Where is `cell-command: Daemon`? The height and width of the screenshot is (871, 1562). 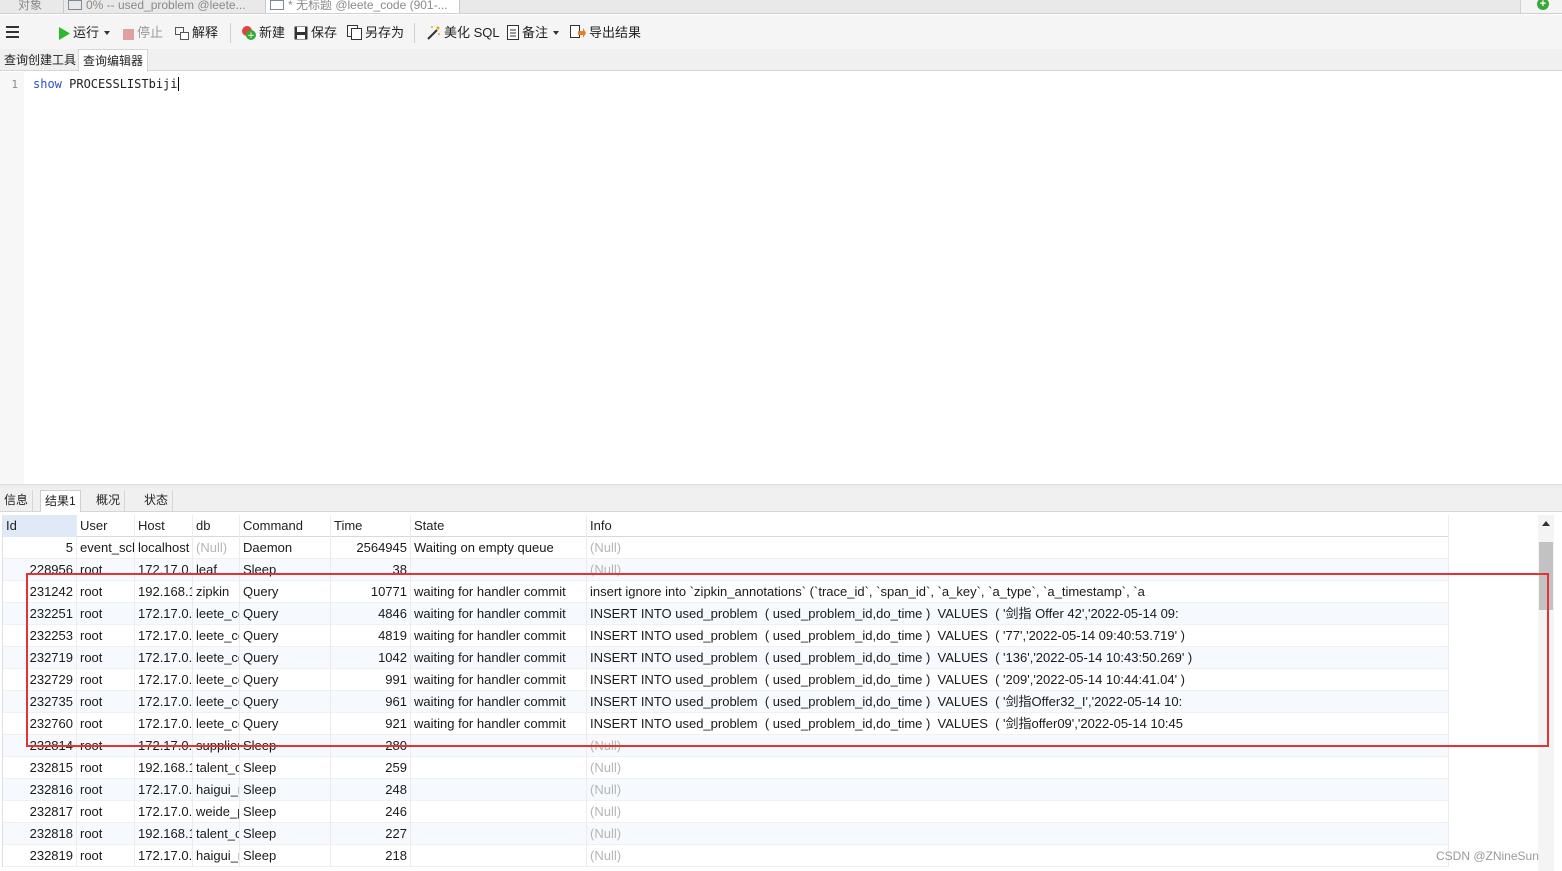 cell-command: Daemon is located at coordinates (285, 548).